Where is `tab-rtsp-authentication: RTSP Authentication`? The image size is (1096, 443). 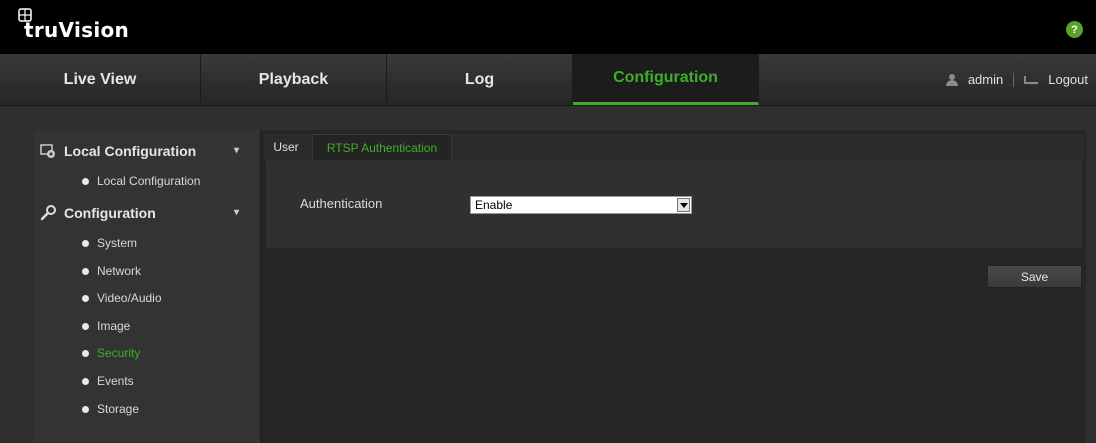 tab-rtsp-authentication: RTSP Authentication is located at coordinates (382, 147).